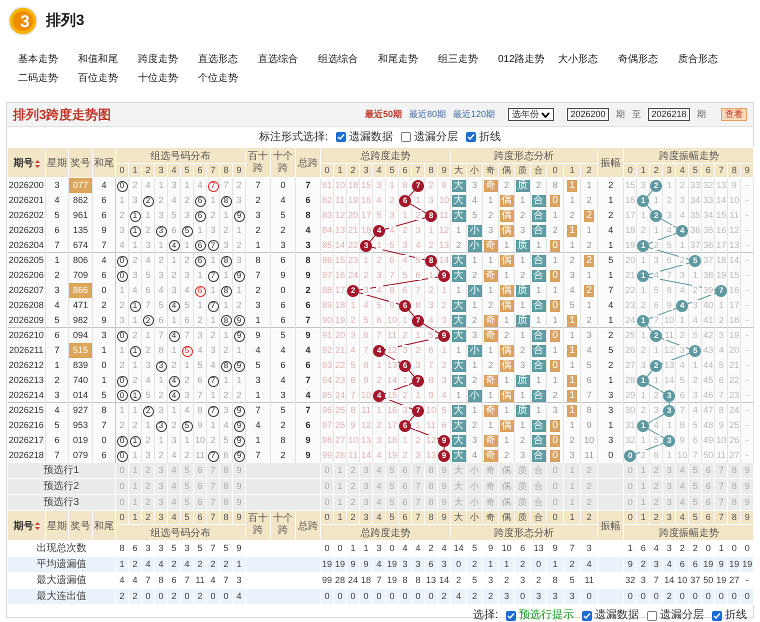 The image size is (760, 622). I want to click on nav-link: 个位走势, so click(228, 78).